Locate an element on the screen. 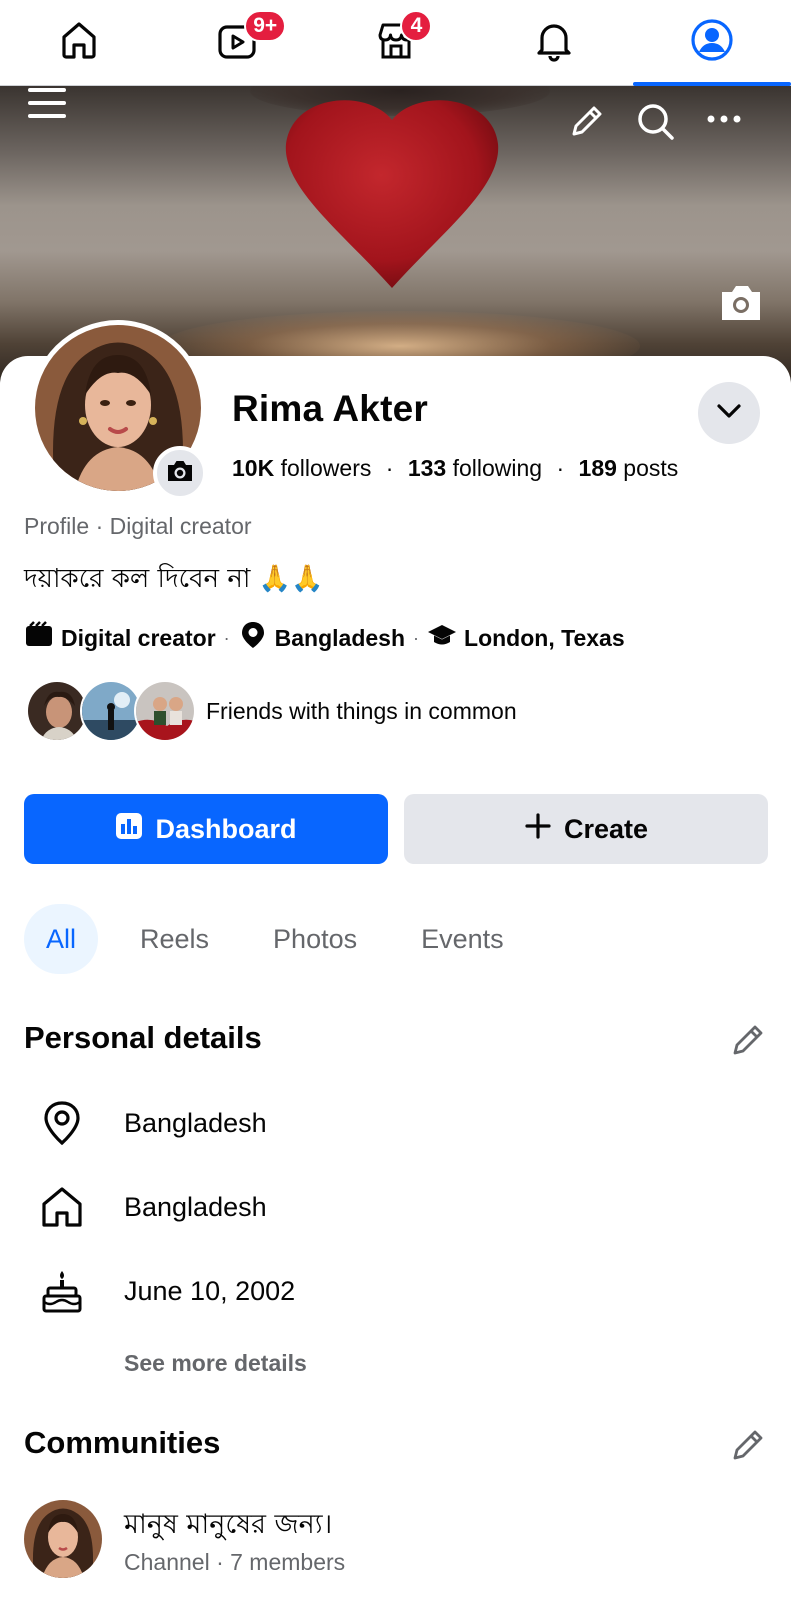 This screenshot has height=1600, width=791. nav-profile is located at coordinates (711, 43).